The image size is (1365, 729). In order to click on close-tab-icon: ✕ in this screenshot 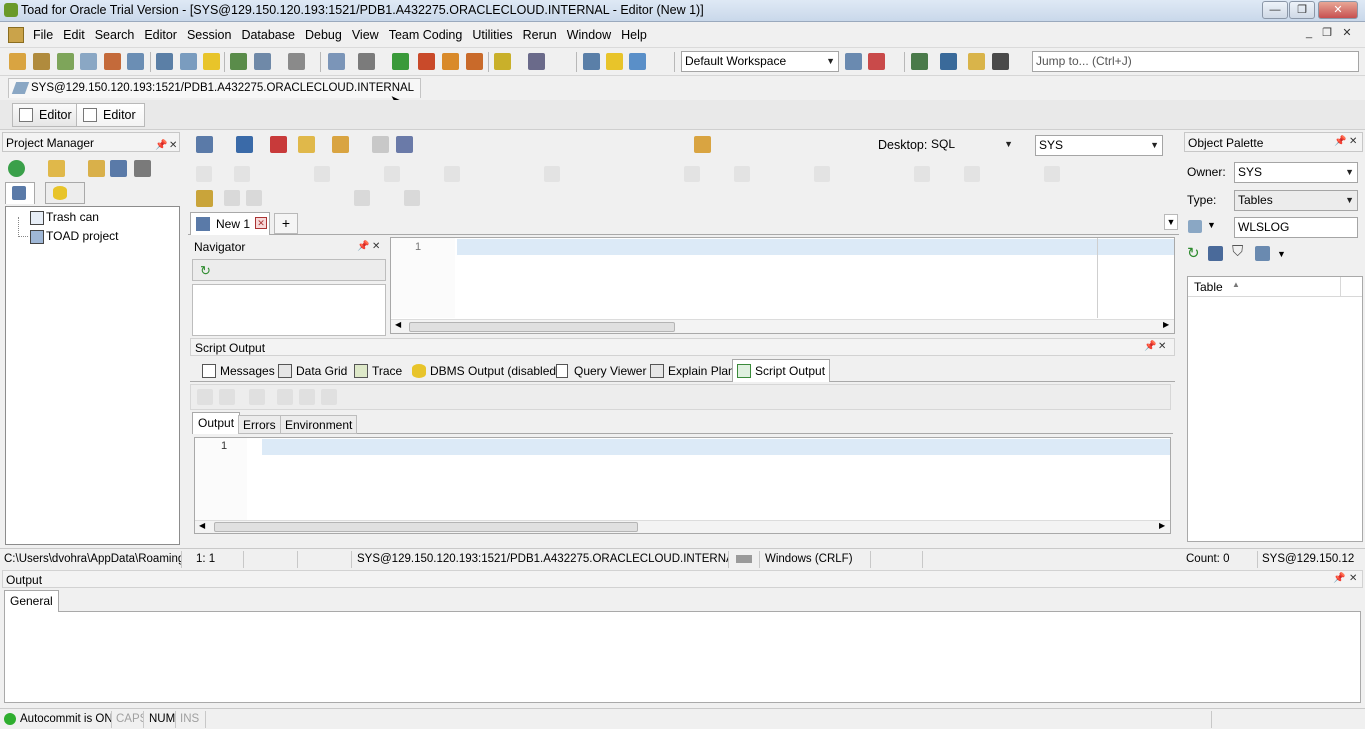, I will do `click(261, 223)`.